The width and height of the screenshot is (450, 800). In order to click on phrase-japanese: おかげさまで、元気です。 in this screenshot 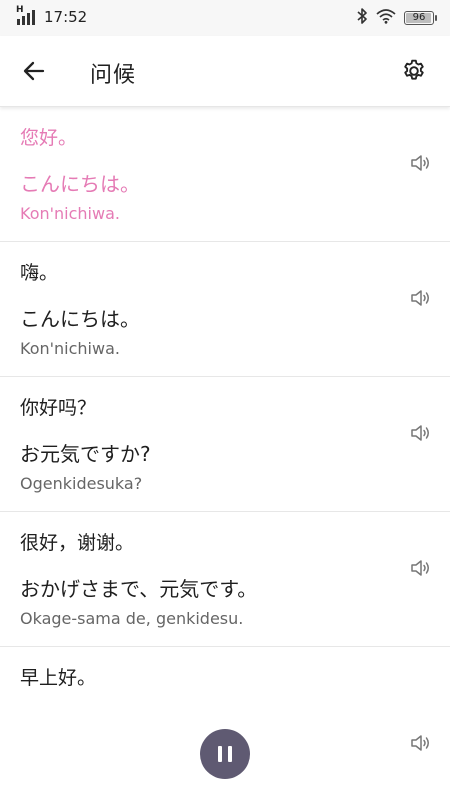, I will do `click(139, 589)`.